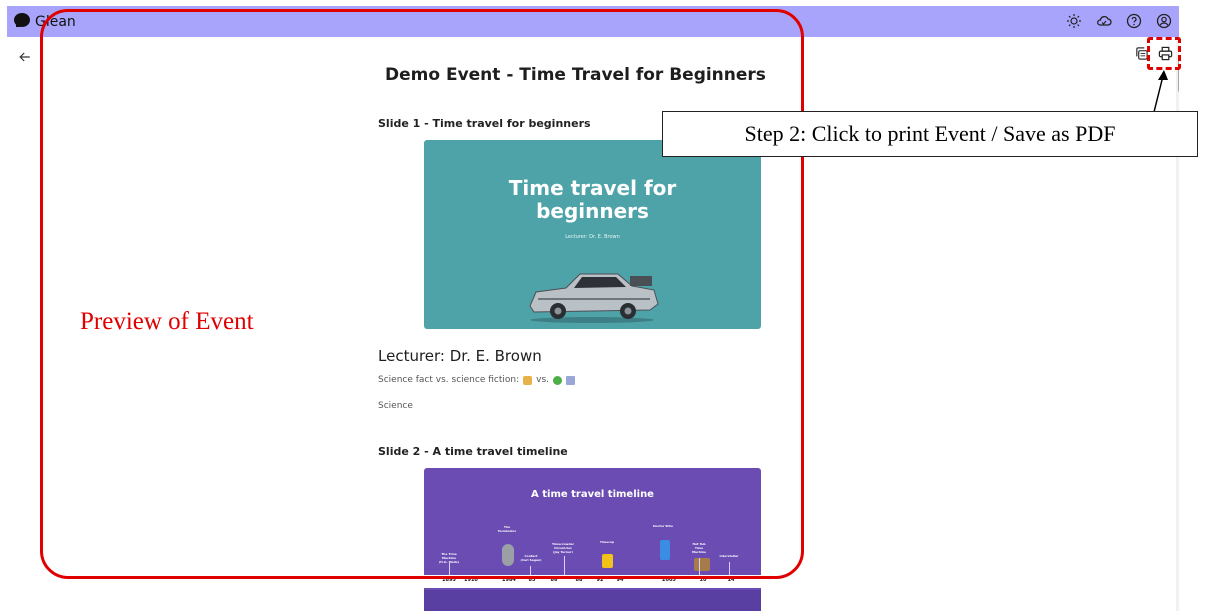  Describe the element at coordinates (167, 321) in the screenshot. I see `preview-annotation-label: Preview of Event` at that location.